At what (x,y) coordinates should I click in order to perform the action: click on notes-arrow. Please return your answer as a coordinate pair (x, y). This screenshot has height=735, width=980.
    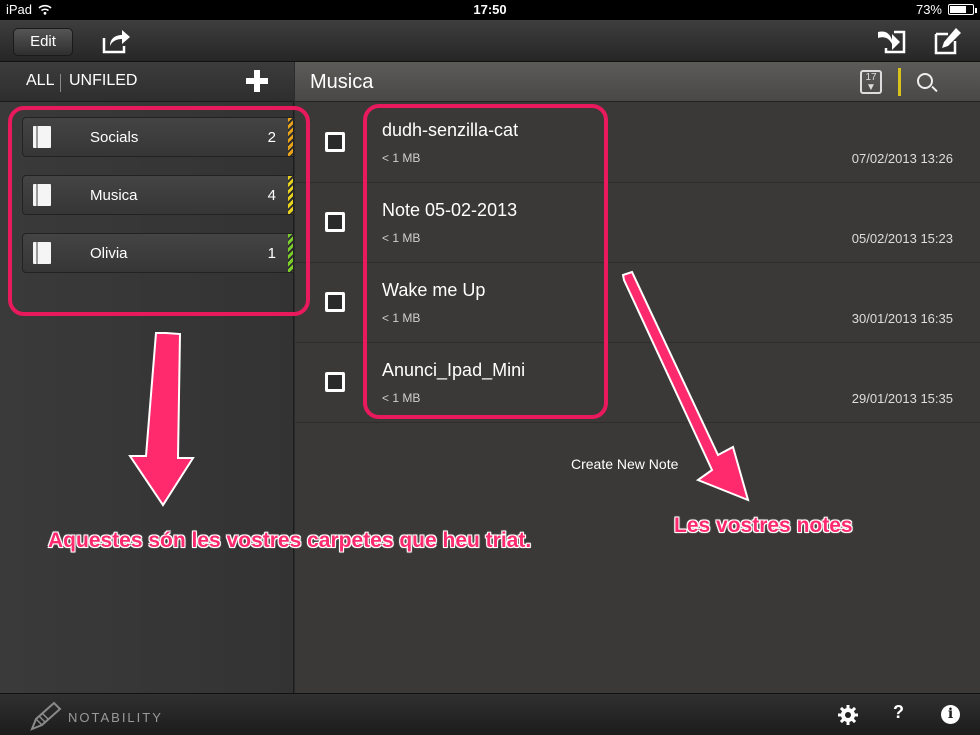
    Looking at the image, I should click on (685, 386).